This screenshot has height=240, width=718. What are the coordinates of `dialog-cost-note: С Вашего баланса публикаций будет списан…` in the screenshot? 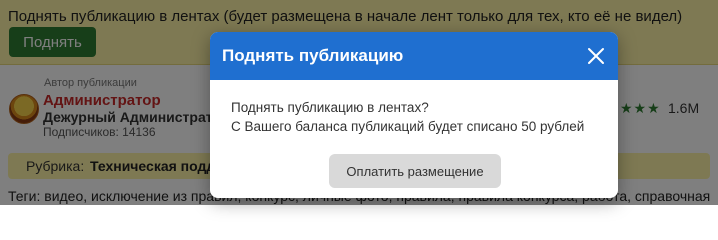 It's located at (408, 126).